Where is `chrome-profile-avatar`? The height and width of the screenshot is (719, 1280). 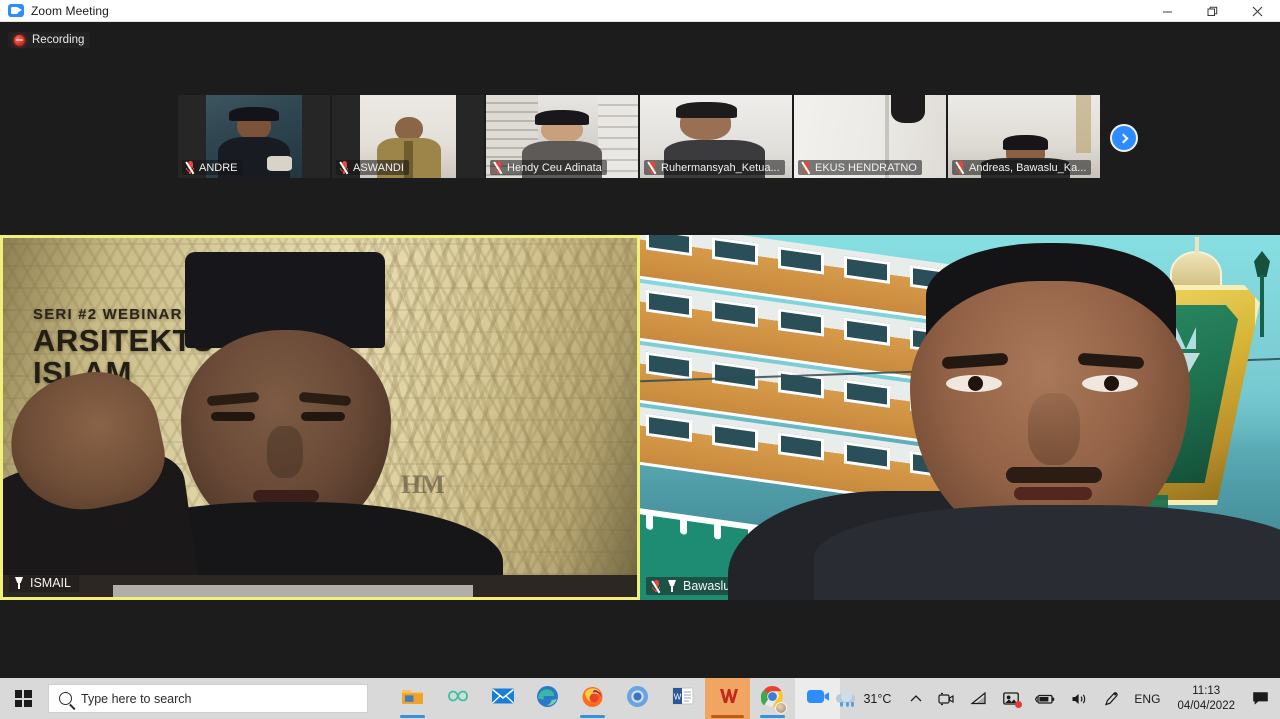
chrome-profile-avatar is located at coordinates (781, 707).